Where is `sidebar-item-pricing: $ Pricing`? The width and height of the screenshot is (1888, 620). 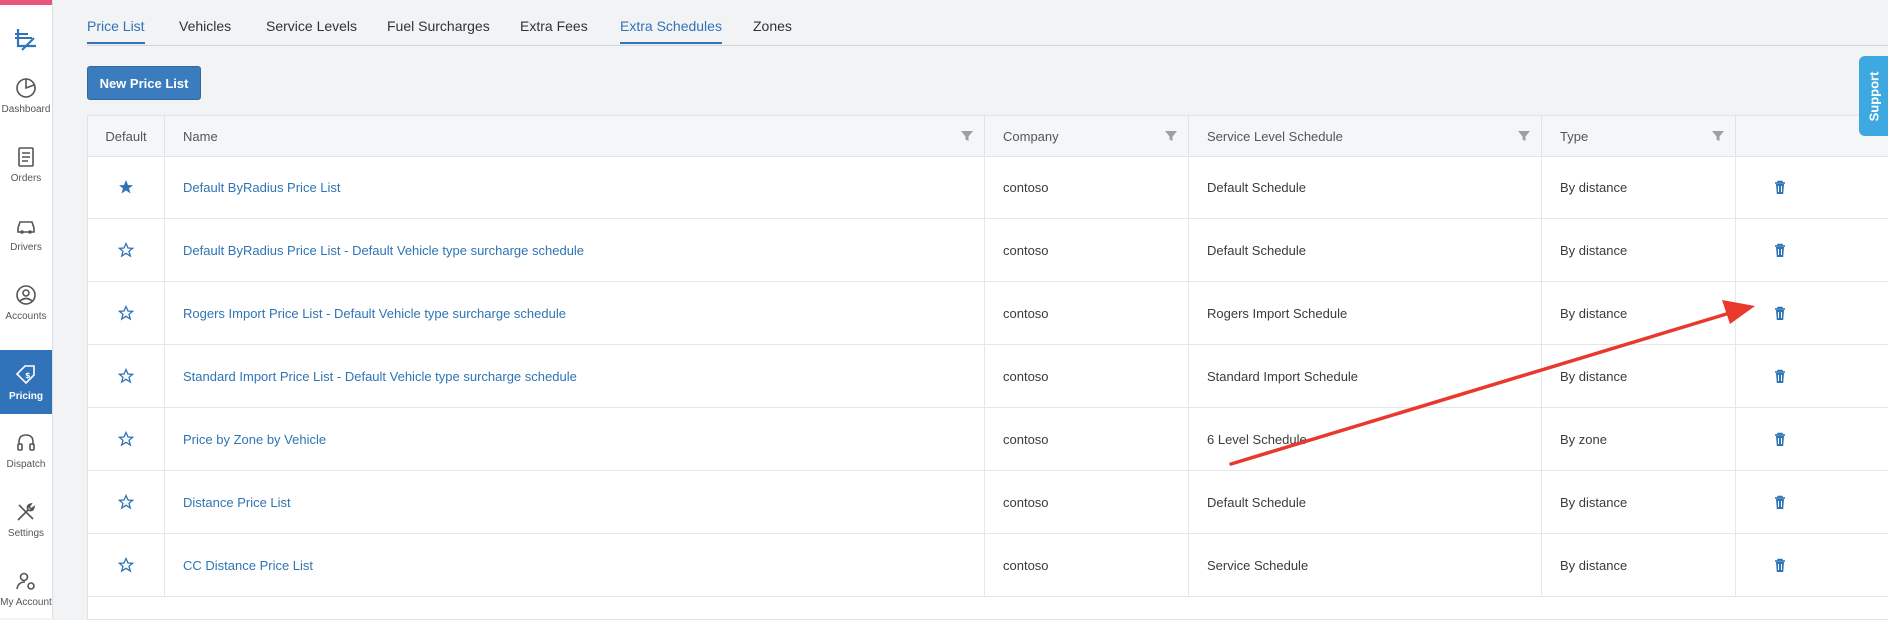 sidebar-item-pricing: $ Pricing is located at coordinates (26, 382).